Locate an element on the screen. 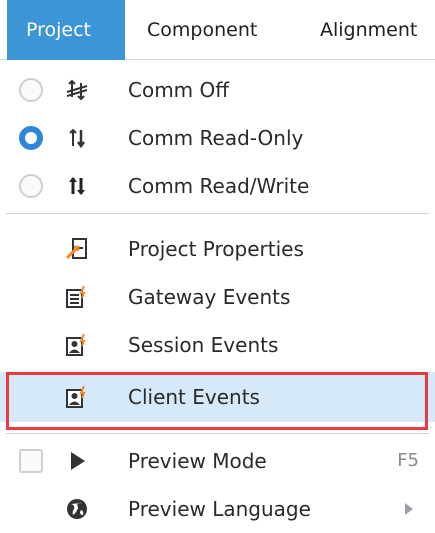 This screenshot has height=533, width=435. menu-bar: Project Component Alignment is located at coordinates (217, 30).